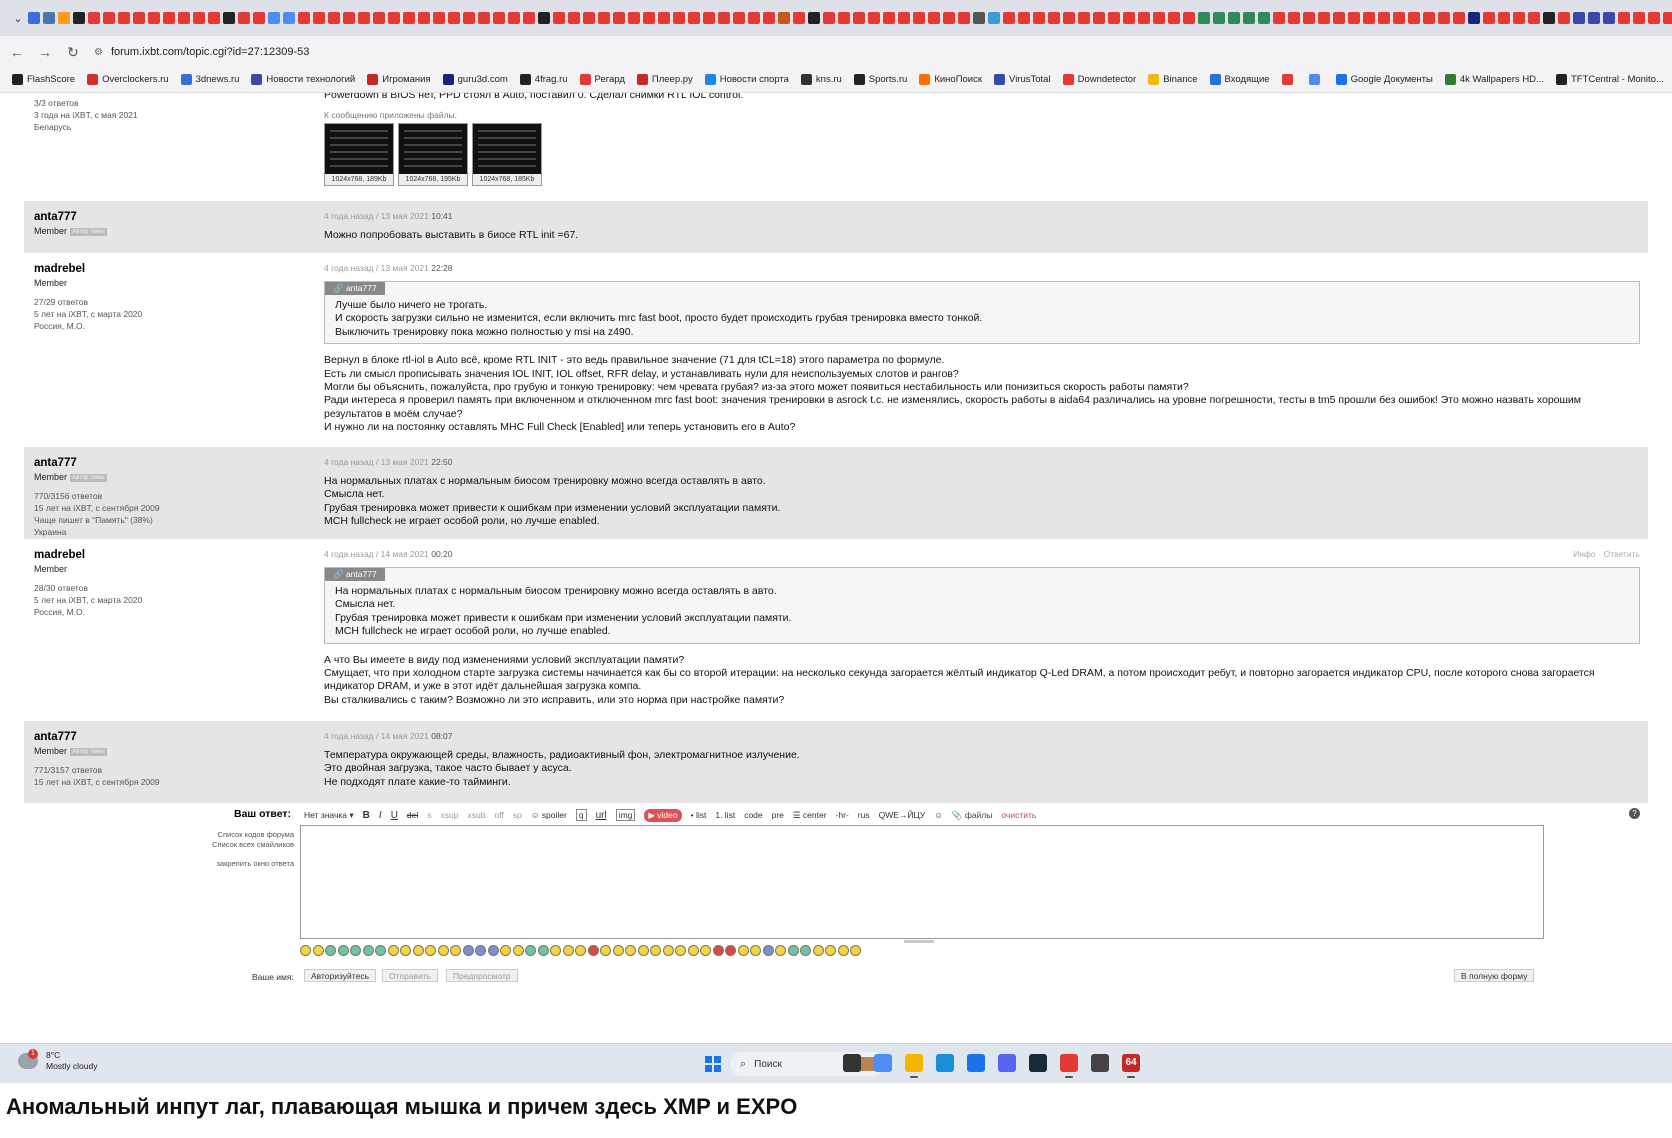  I want to click on author-name: madrebel, so click(174, 269).